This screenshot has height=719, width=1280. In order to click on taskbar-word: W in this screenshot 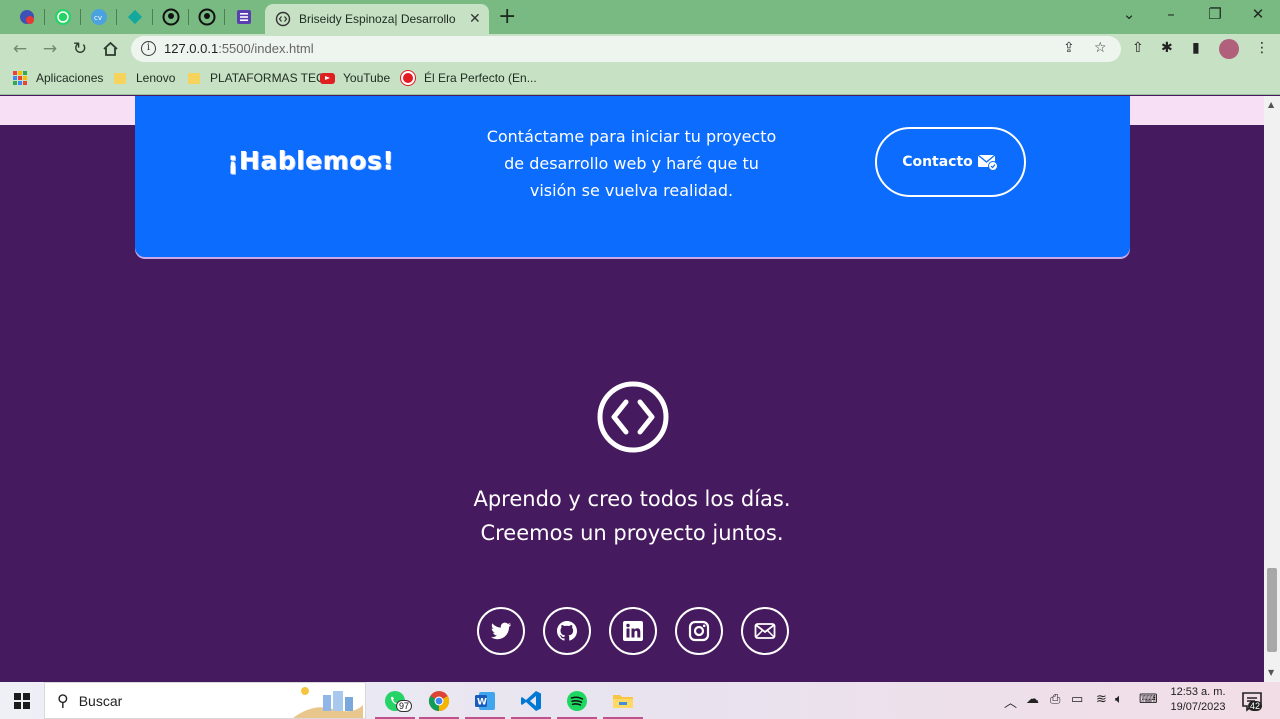, I will do `click(485, 700)`.